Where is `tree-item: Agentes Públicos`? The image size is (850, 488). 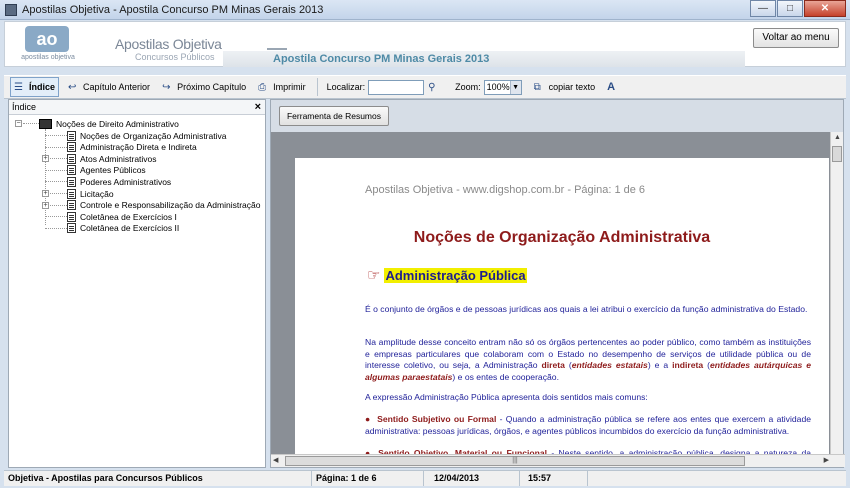 tree-item: Agentes Públicos is located at coordinates (106, 170).